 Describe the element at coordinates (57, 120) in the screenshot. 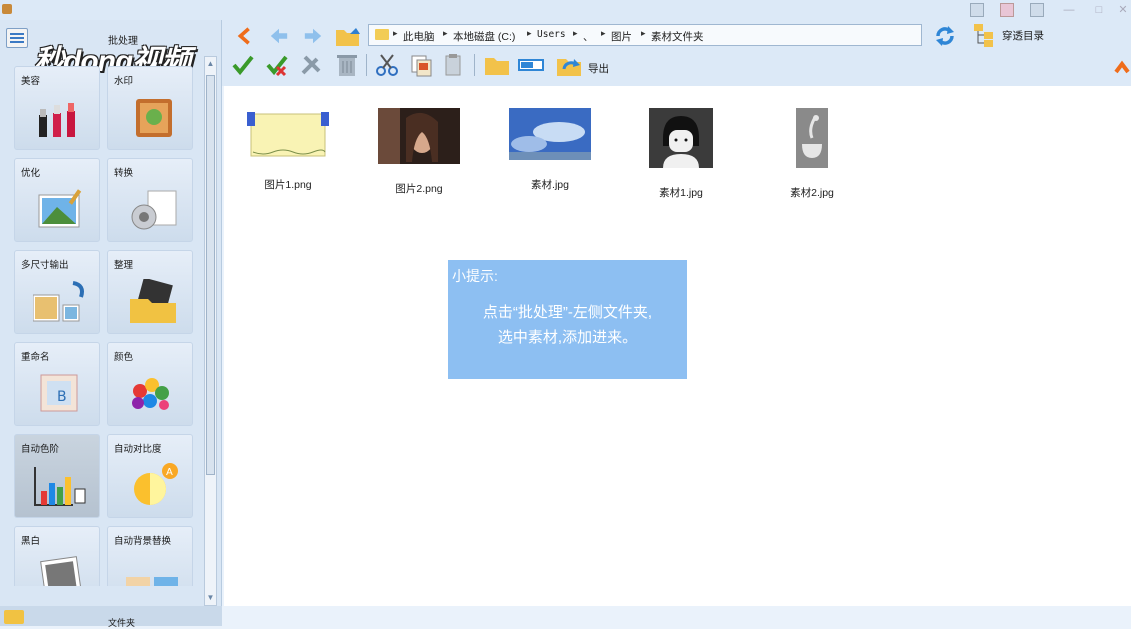

I see `makeup-icon` at that location.